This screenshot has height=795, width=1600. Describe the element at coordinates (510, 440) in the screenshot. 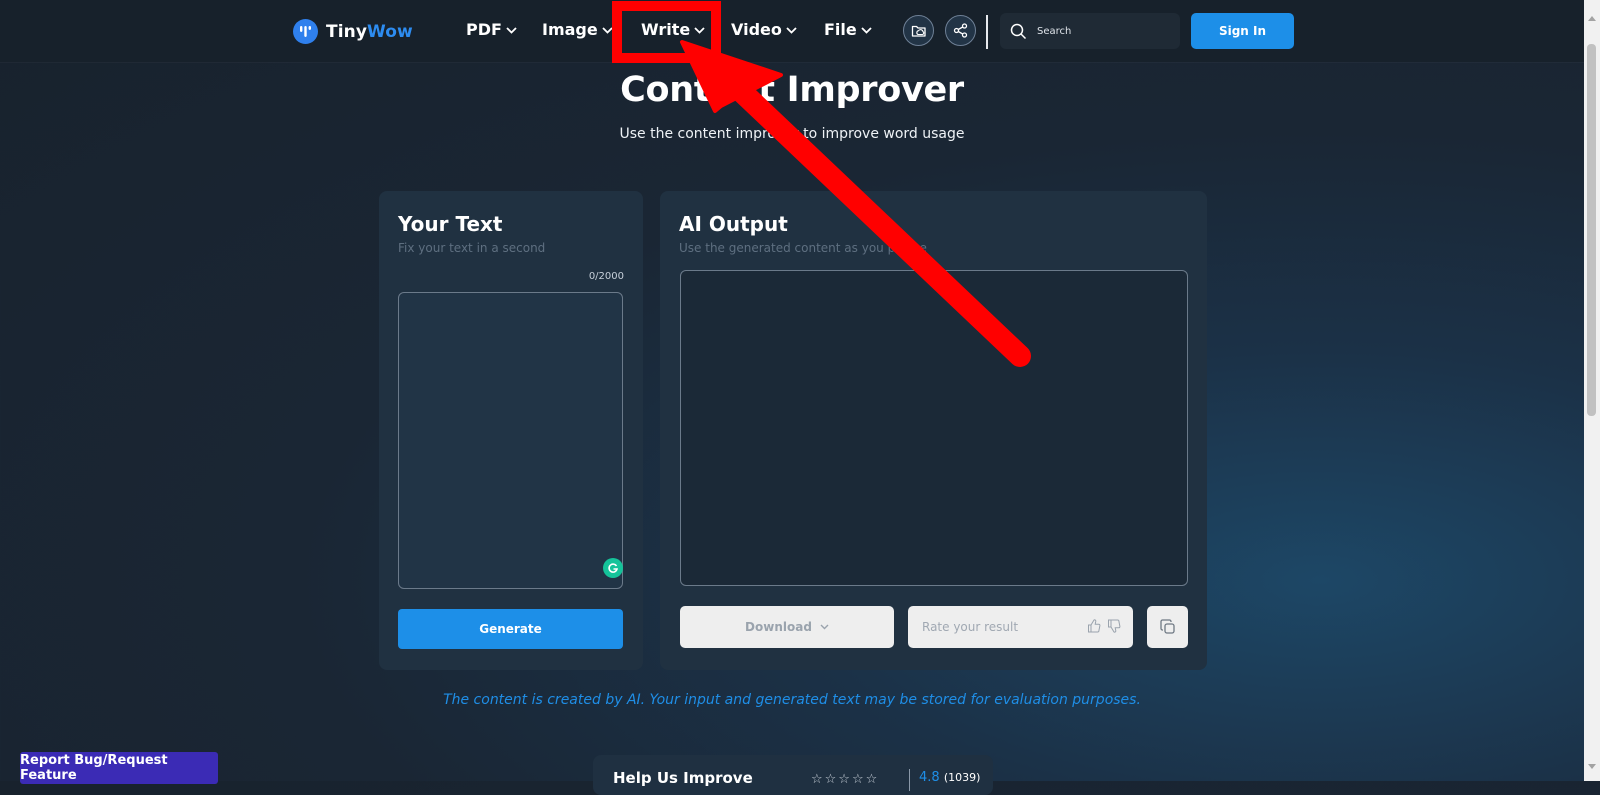

I see `input-textarea` at that location.